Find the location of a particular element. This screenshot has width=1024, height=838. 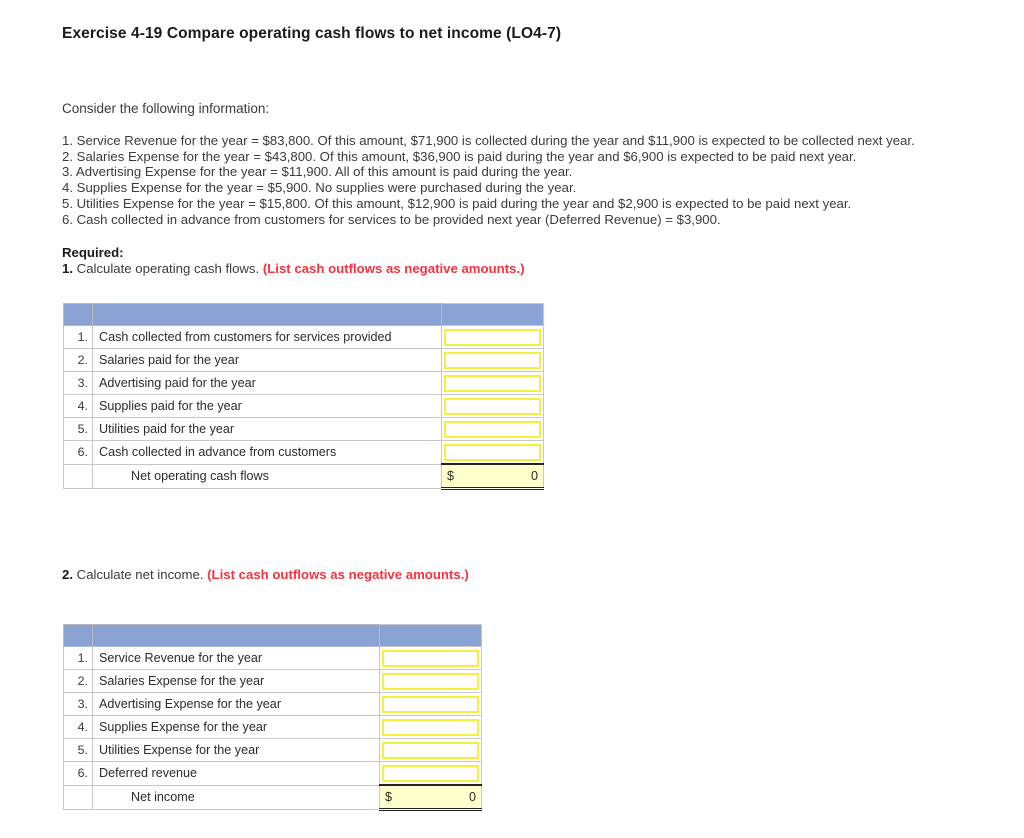

table-row: 3. Advertising paid for the year is located at coordinates (303, 383).